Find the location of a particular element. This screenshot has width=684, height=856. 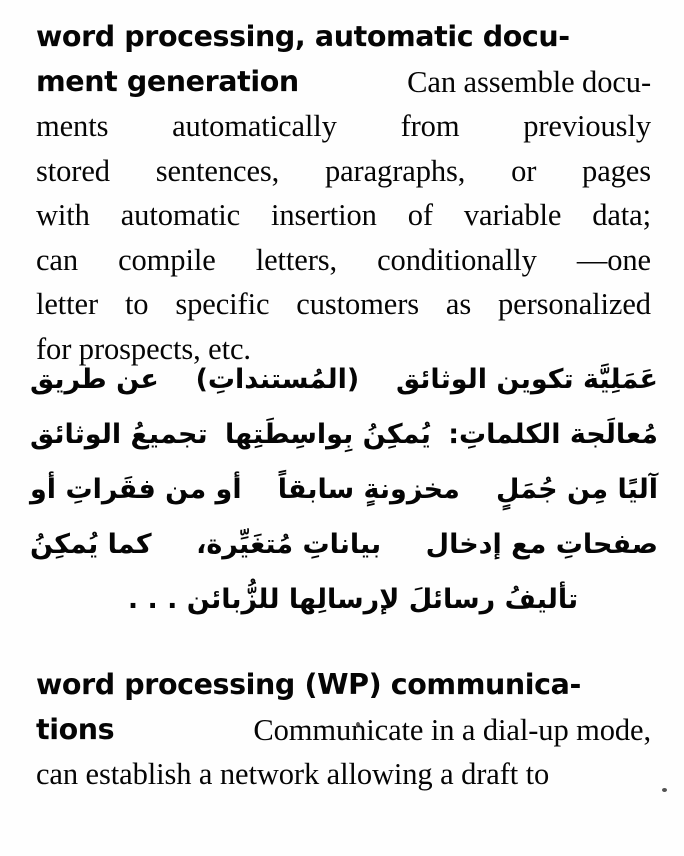

headword-text-continued: tions is located at coordinates (75, 729).